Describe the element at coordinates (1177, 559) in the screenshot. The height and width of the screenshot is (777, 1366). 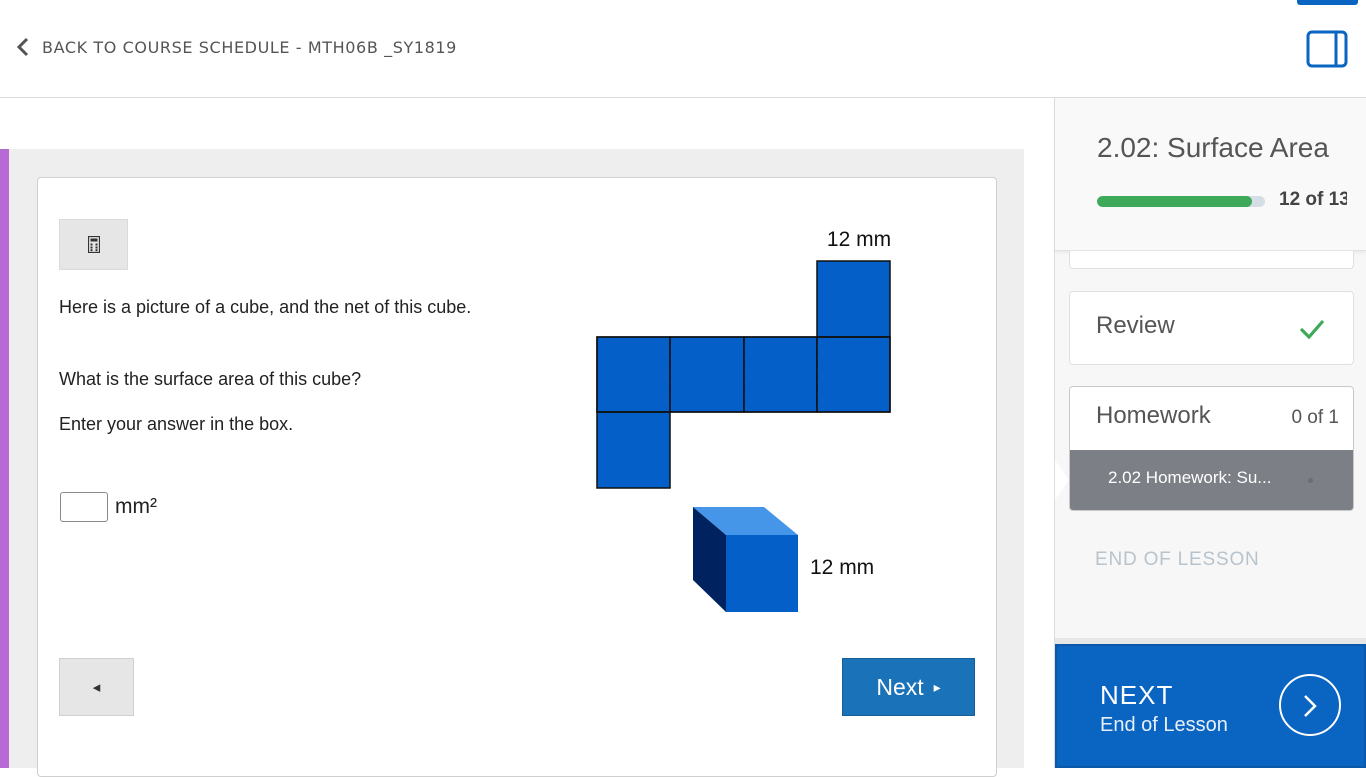
I see `end-of-lesson-label: END OF LESSON` at that location.